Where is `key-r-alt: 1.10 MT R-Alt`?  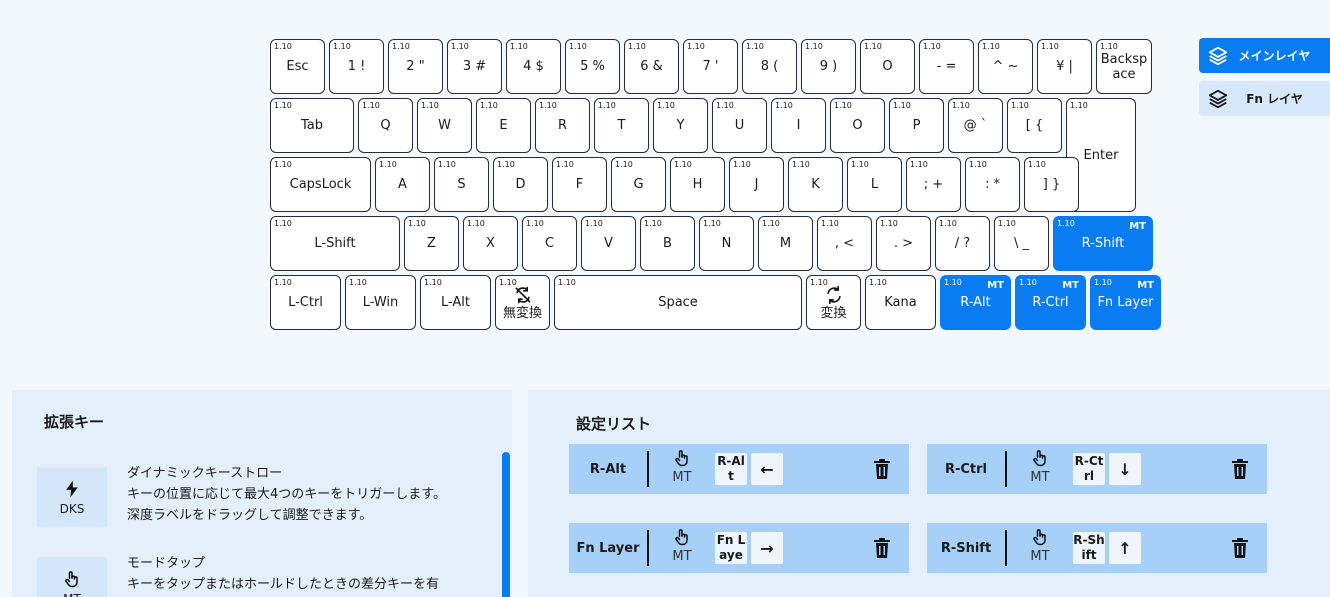 key-r-alt: 1.10 MT R-Alt is located at coordinates (975, 302).